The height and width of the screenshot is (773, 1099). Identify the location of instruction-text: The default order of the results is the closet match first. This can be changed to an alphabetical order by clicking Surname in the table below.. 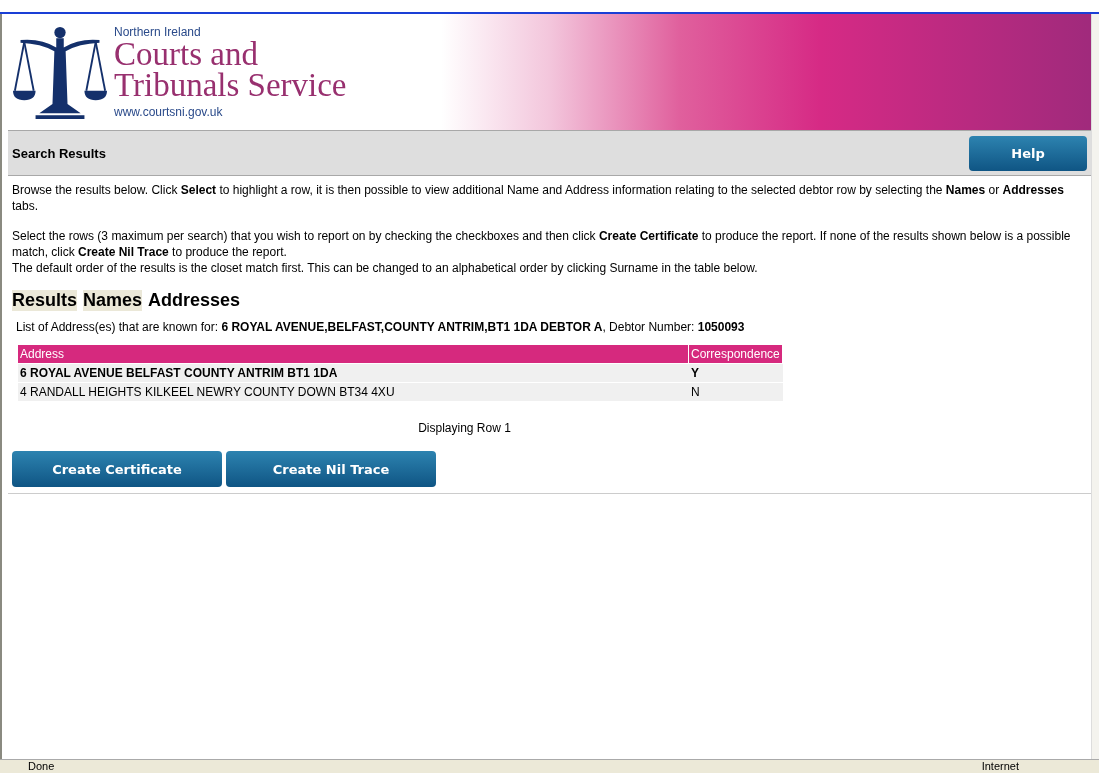
(385, 268).